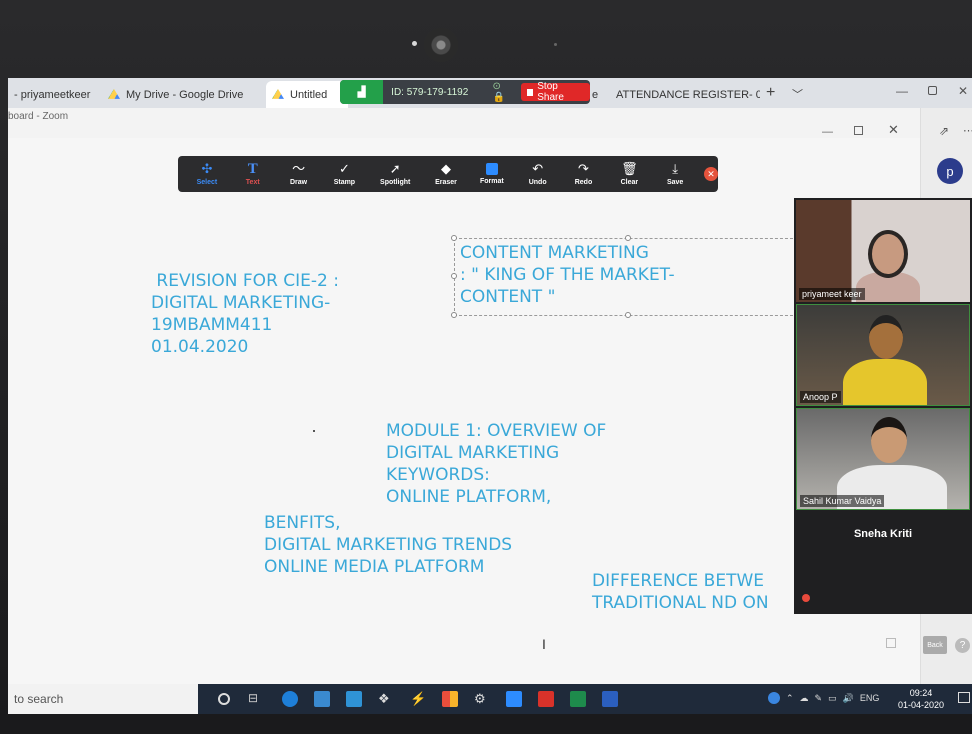 Image resolution: width=972 pixels, height=734 pixels. I want to click on stop-share-button: Stop Share, so click(555, 92).